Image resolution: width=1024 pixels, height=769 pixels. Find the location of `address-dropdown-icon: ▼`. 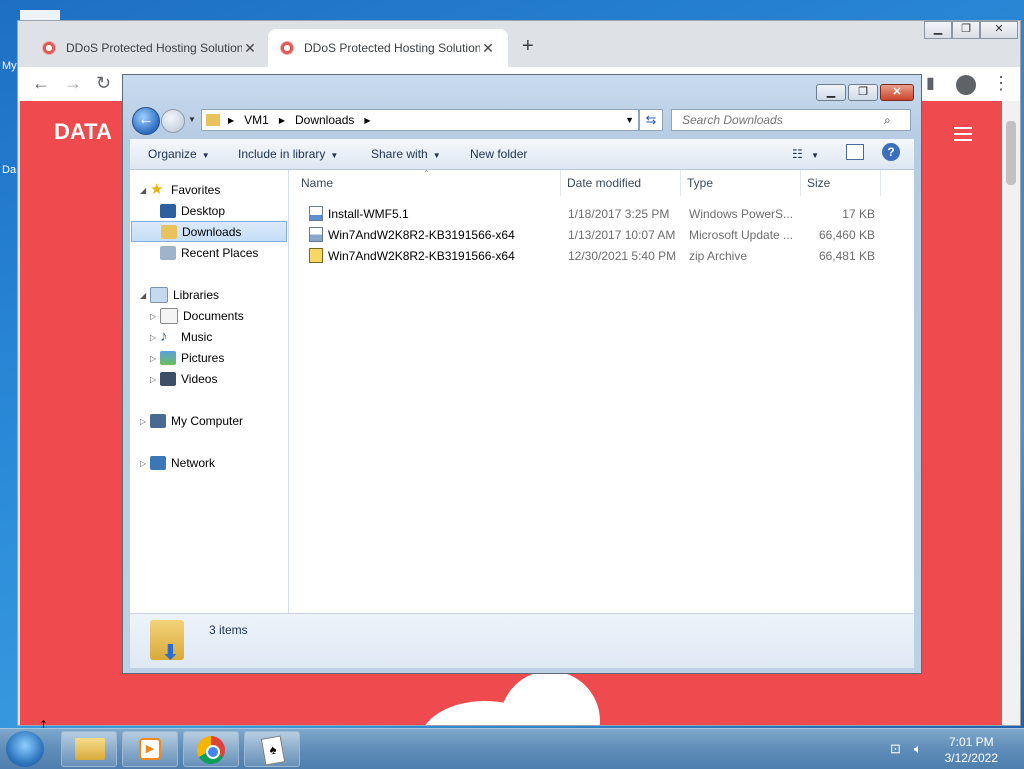

address-dropdown-icon: ▼ is located at coordinates (629, 120).